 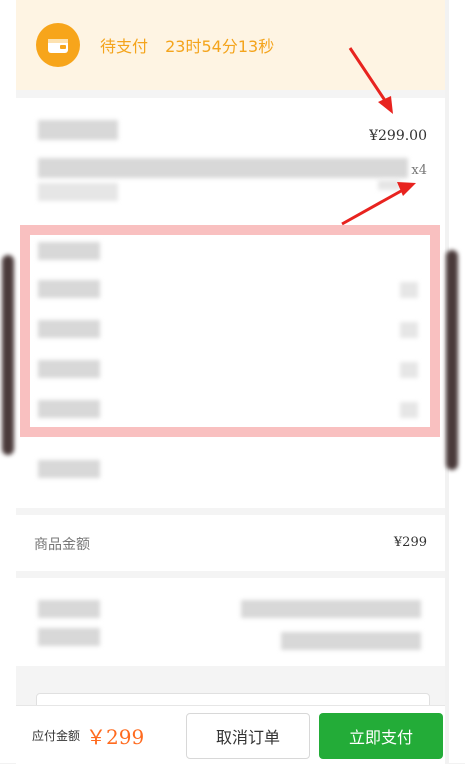 I want to click on annotation-arrows, so click(x=378, y=136).